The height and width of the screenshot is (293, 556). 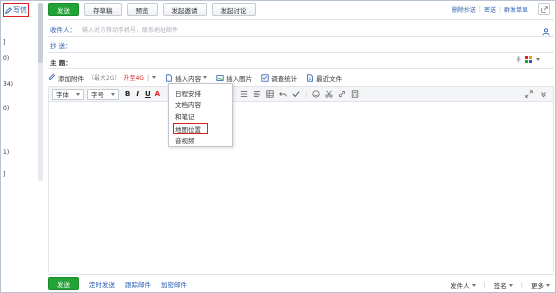 I want to click on checkmark-icon, so click(x=296, y=94).